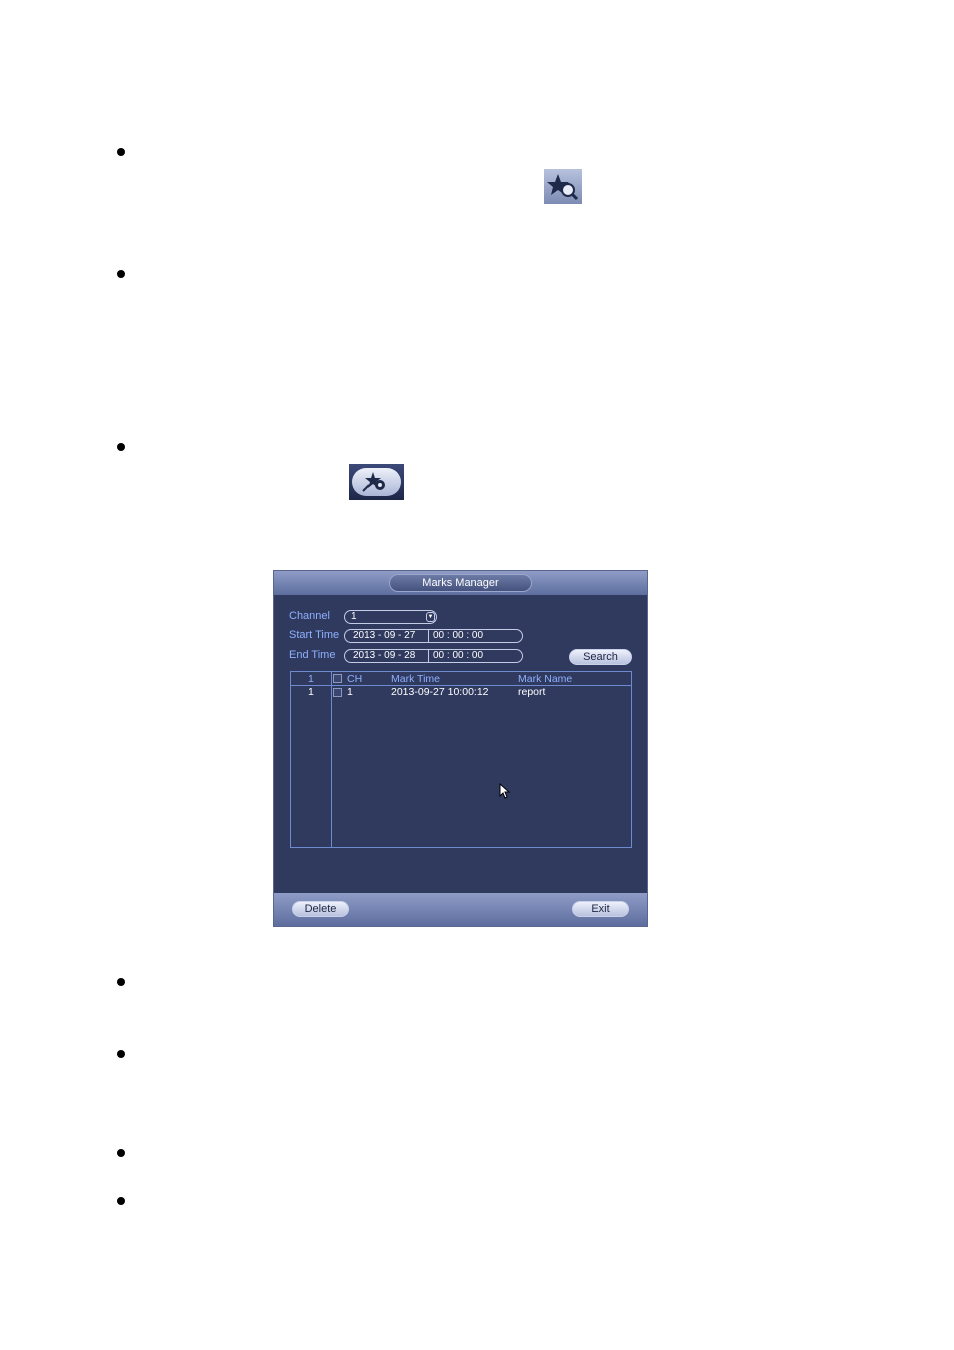 This screenshot has width=954, height=1350. Describe the element at coordinates (337, 678) in the screenshot. I see `select-all-checkbox` at that location.